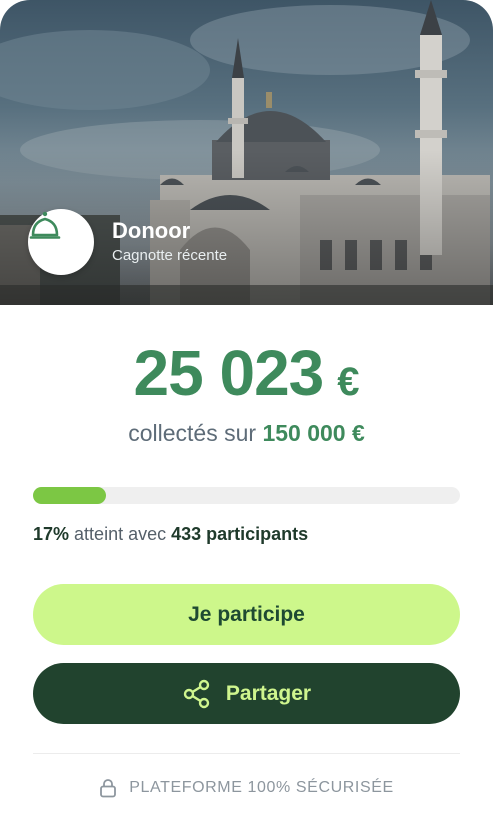 The height and width of the screenshot is (833, 493). I want to click on goal-prefix: collectés sur, so click(192, 433).